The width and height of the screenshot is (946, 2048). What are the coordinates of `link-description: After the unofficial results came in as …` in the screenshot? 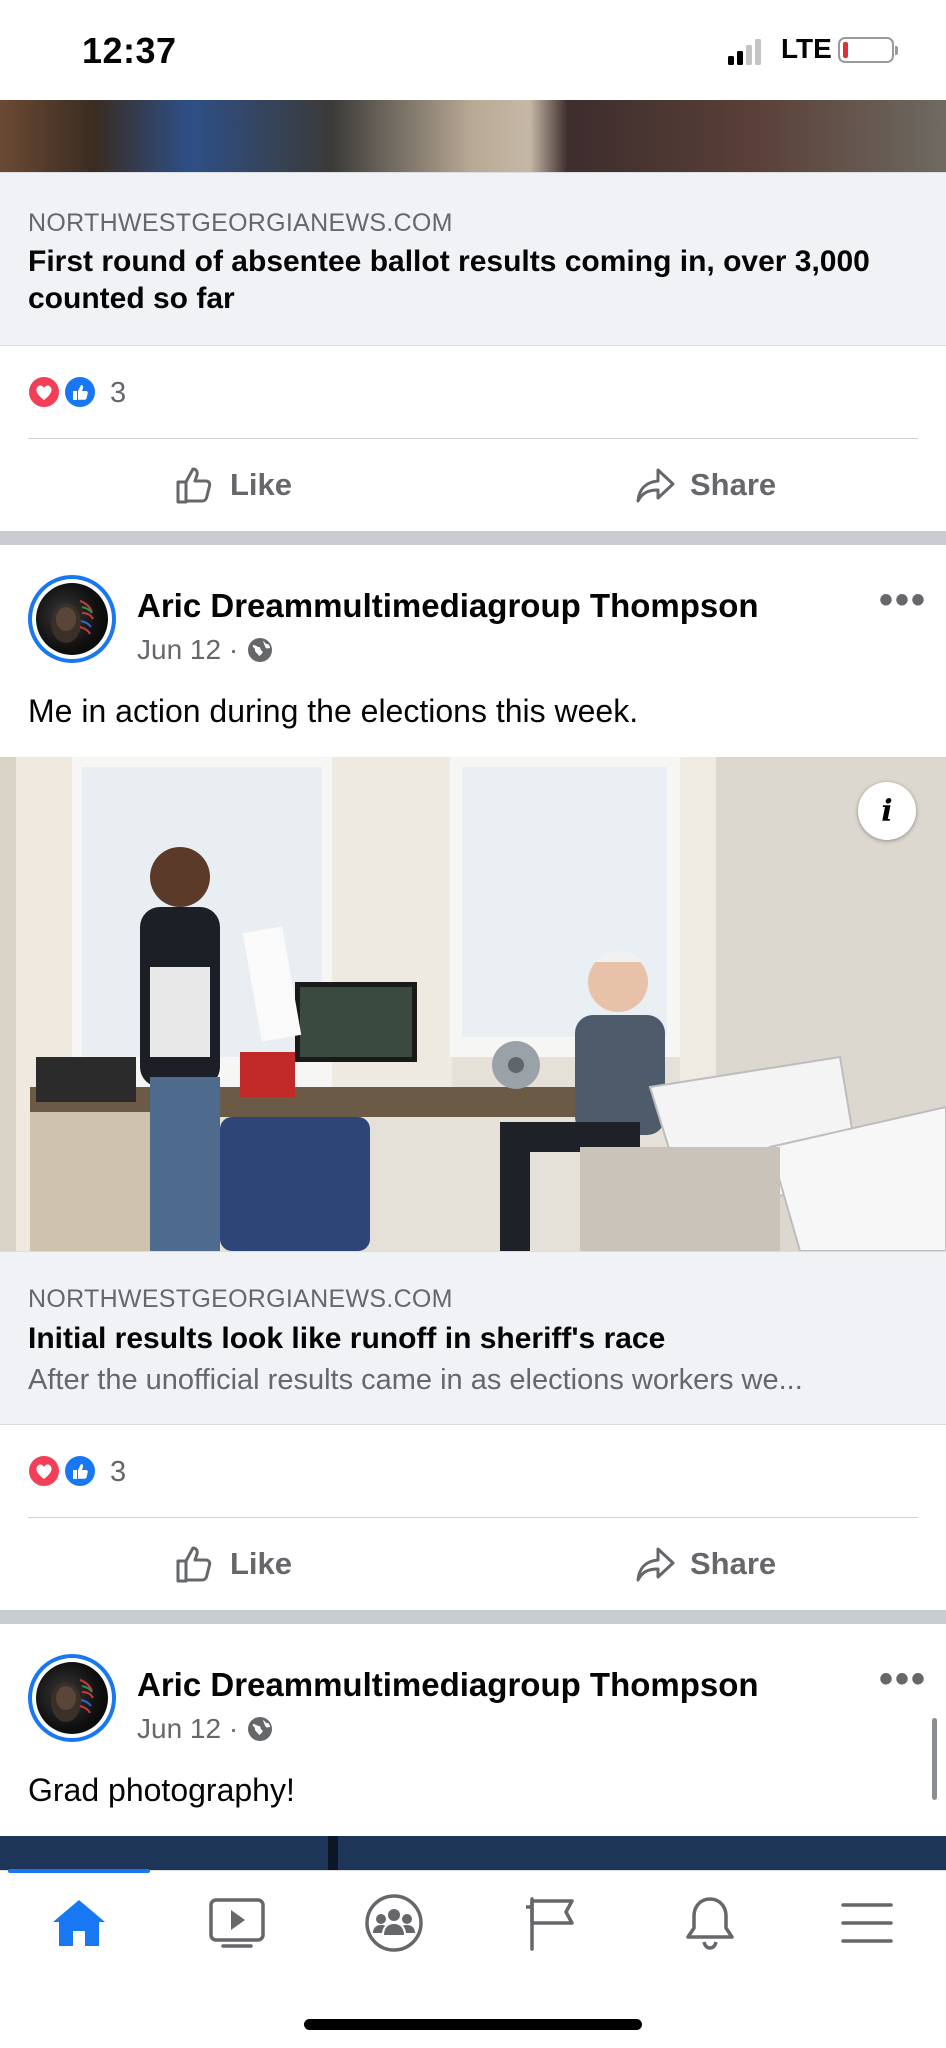 It's located at (415, 1380).